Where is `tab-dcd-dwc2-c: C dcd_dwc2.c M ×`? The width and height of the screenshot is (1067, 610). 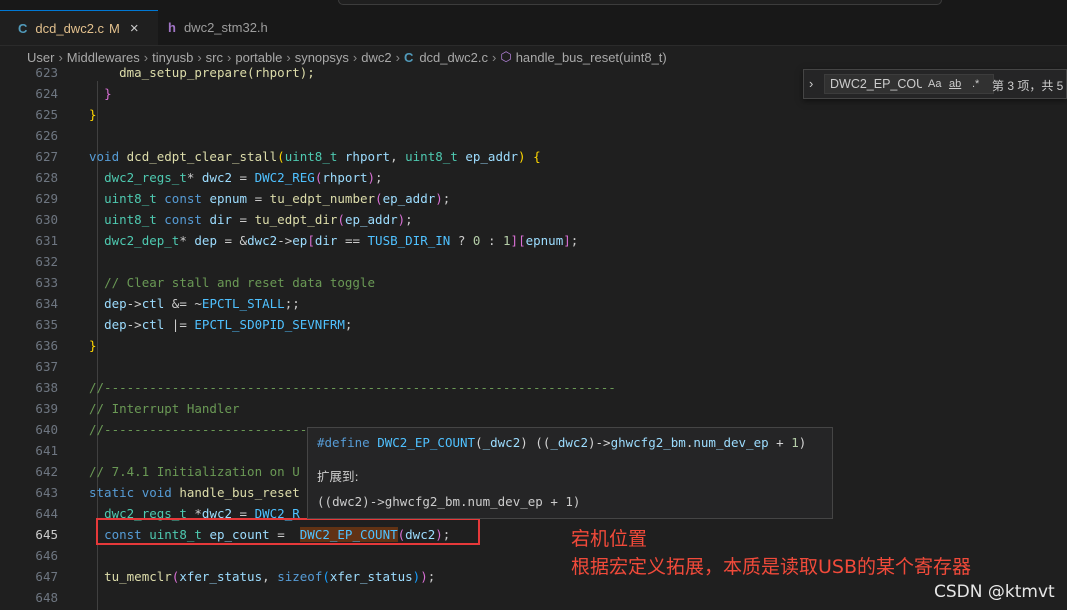
tab-dcd-dwc2-c: C dcd_dwc2.c M × is located at coordinates (79, 27).